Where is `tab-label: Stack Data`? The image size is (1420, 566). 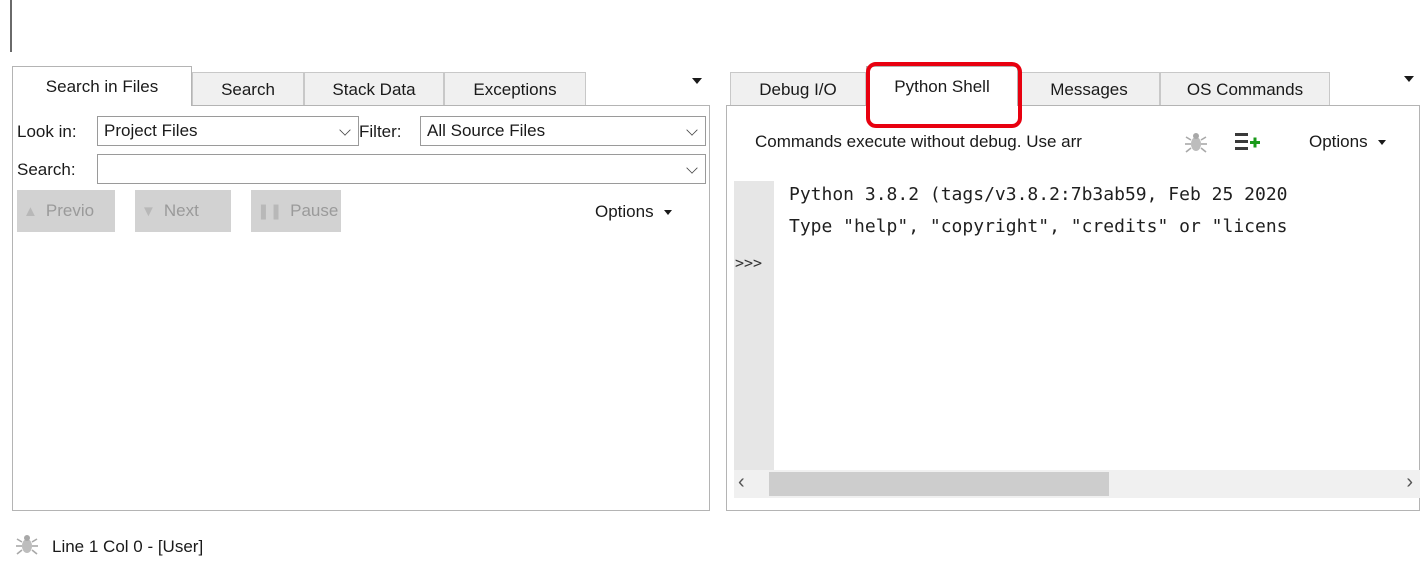 tab-label: Stack Data is located at coordinates (374, 89).